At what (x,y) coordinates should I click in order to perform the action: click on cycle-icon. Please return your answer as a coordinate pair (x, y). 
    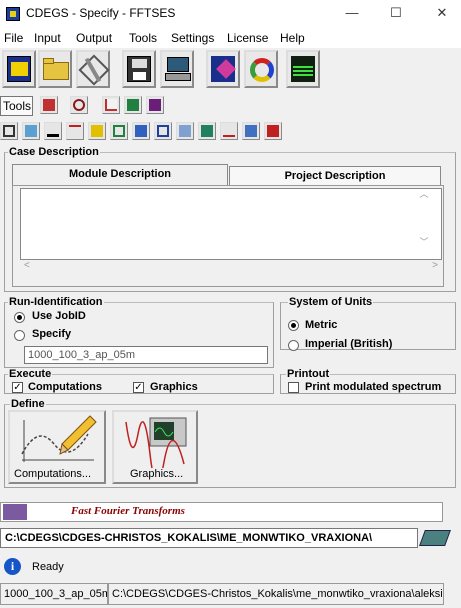
    Looking at the image, I should click on (261, 69).